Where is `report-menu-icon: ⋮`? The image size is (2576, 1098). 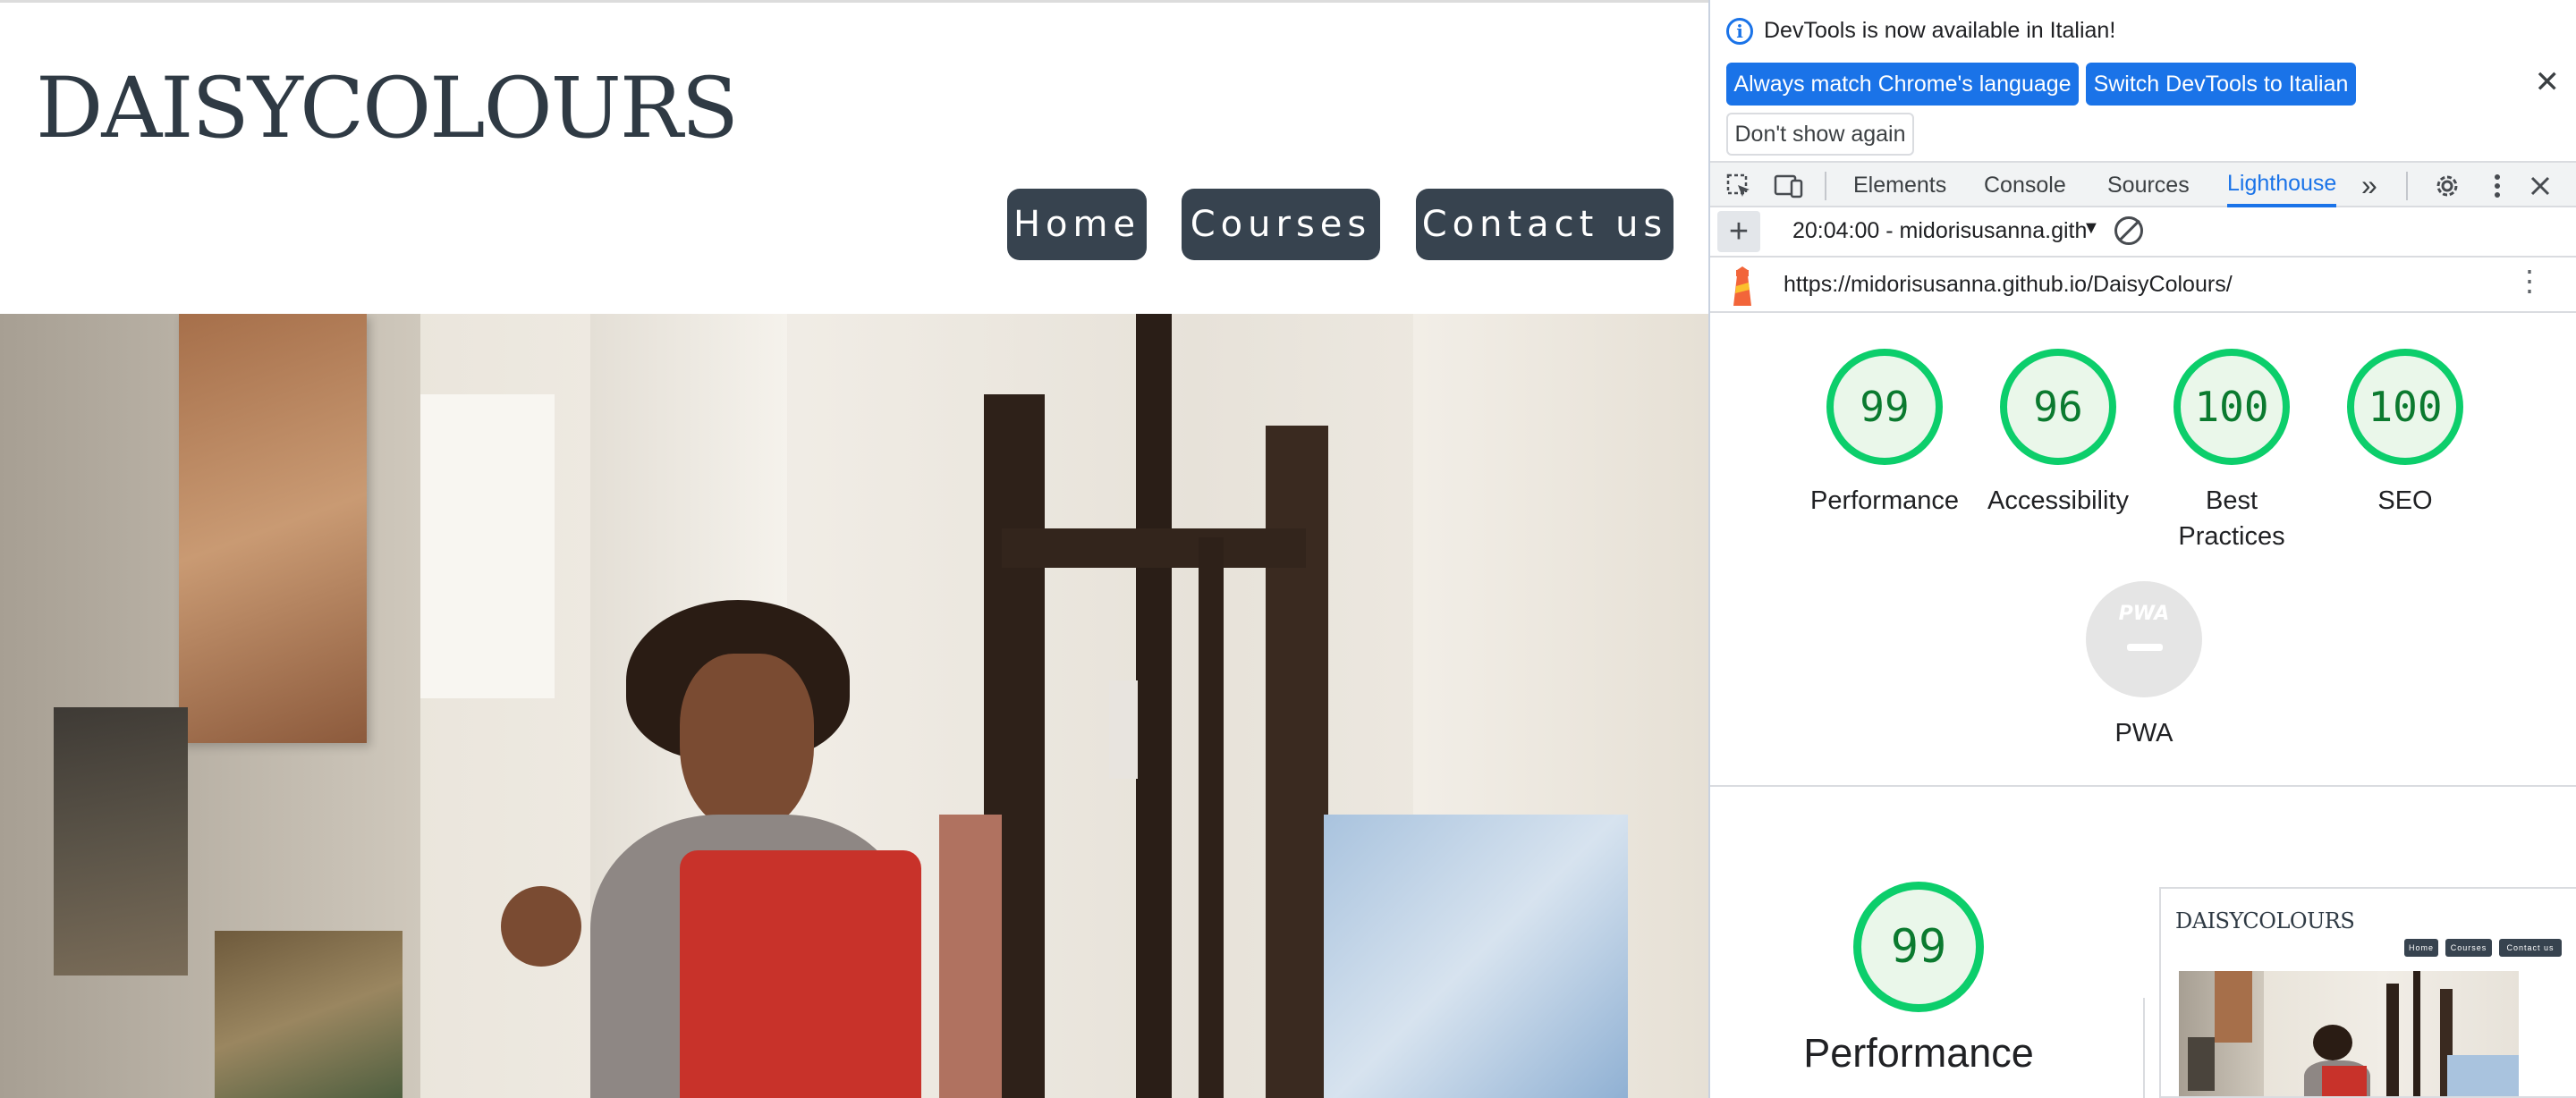
report-menu-icon: ⋮ is located at coordinates (2529, 280).